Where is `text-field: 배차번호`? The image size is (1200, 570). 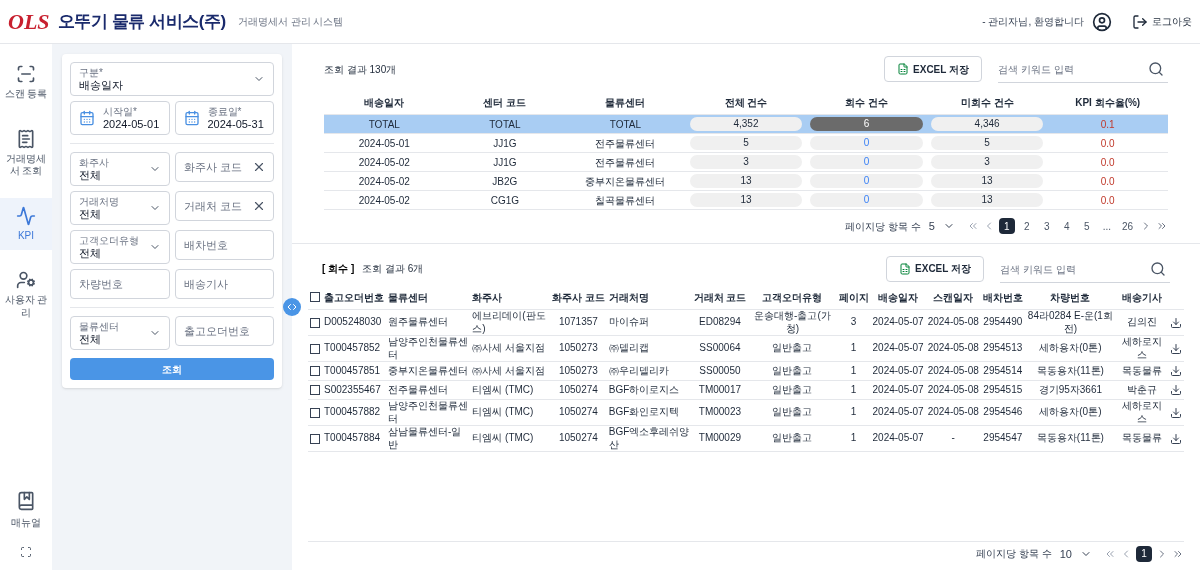 text-field: 배차번호 is located at coordinates (224, 245).